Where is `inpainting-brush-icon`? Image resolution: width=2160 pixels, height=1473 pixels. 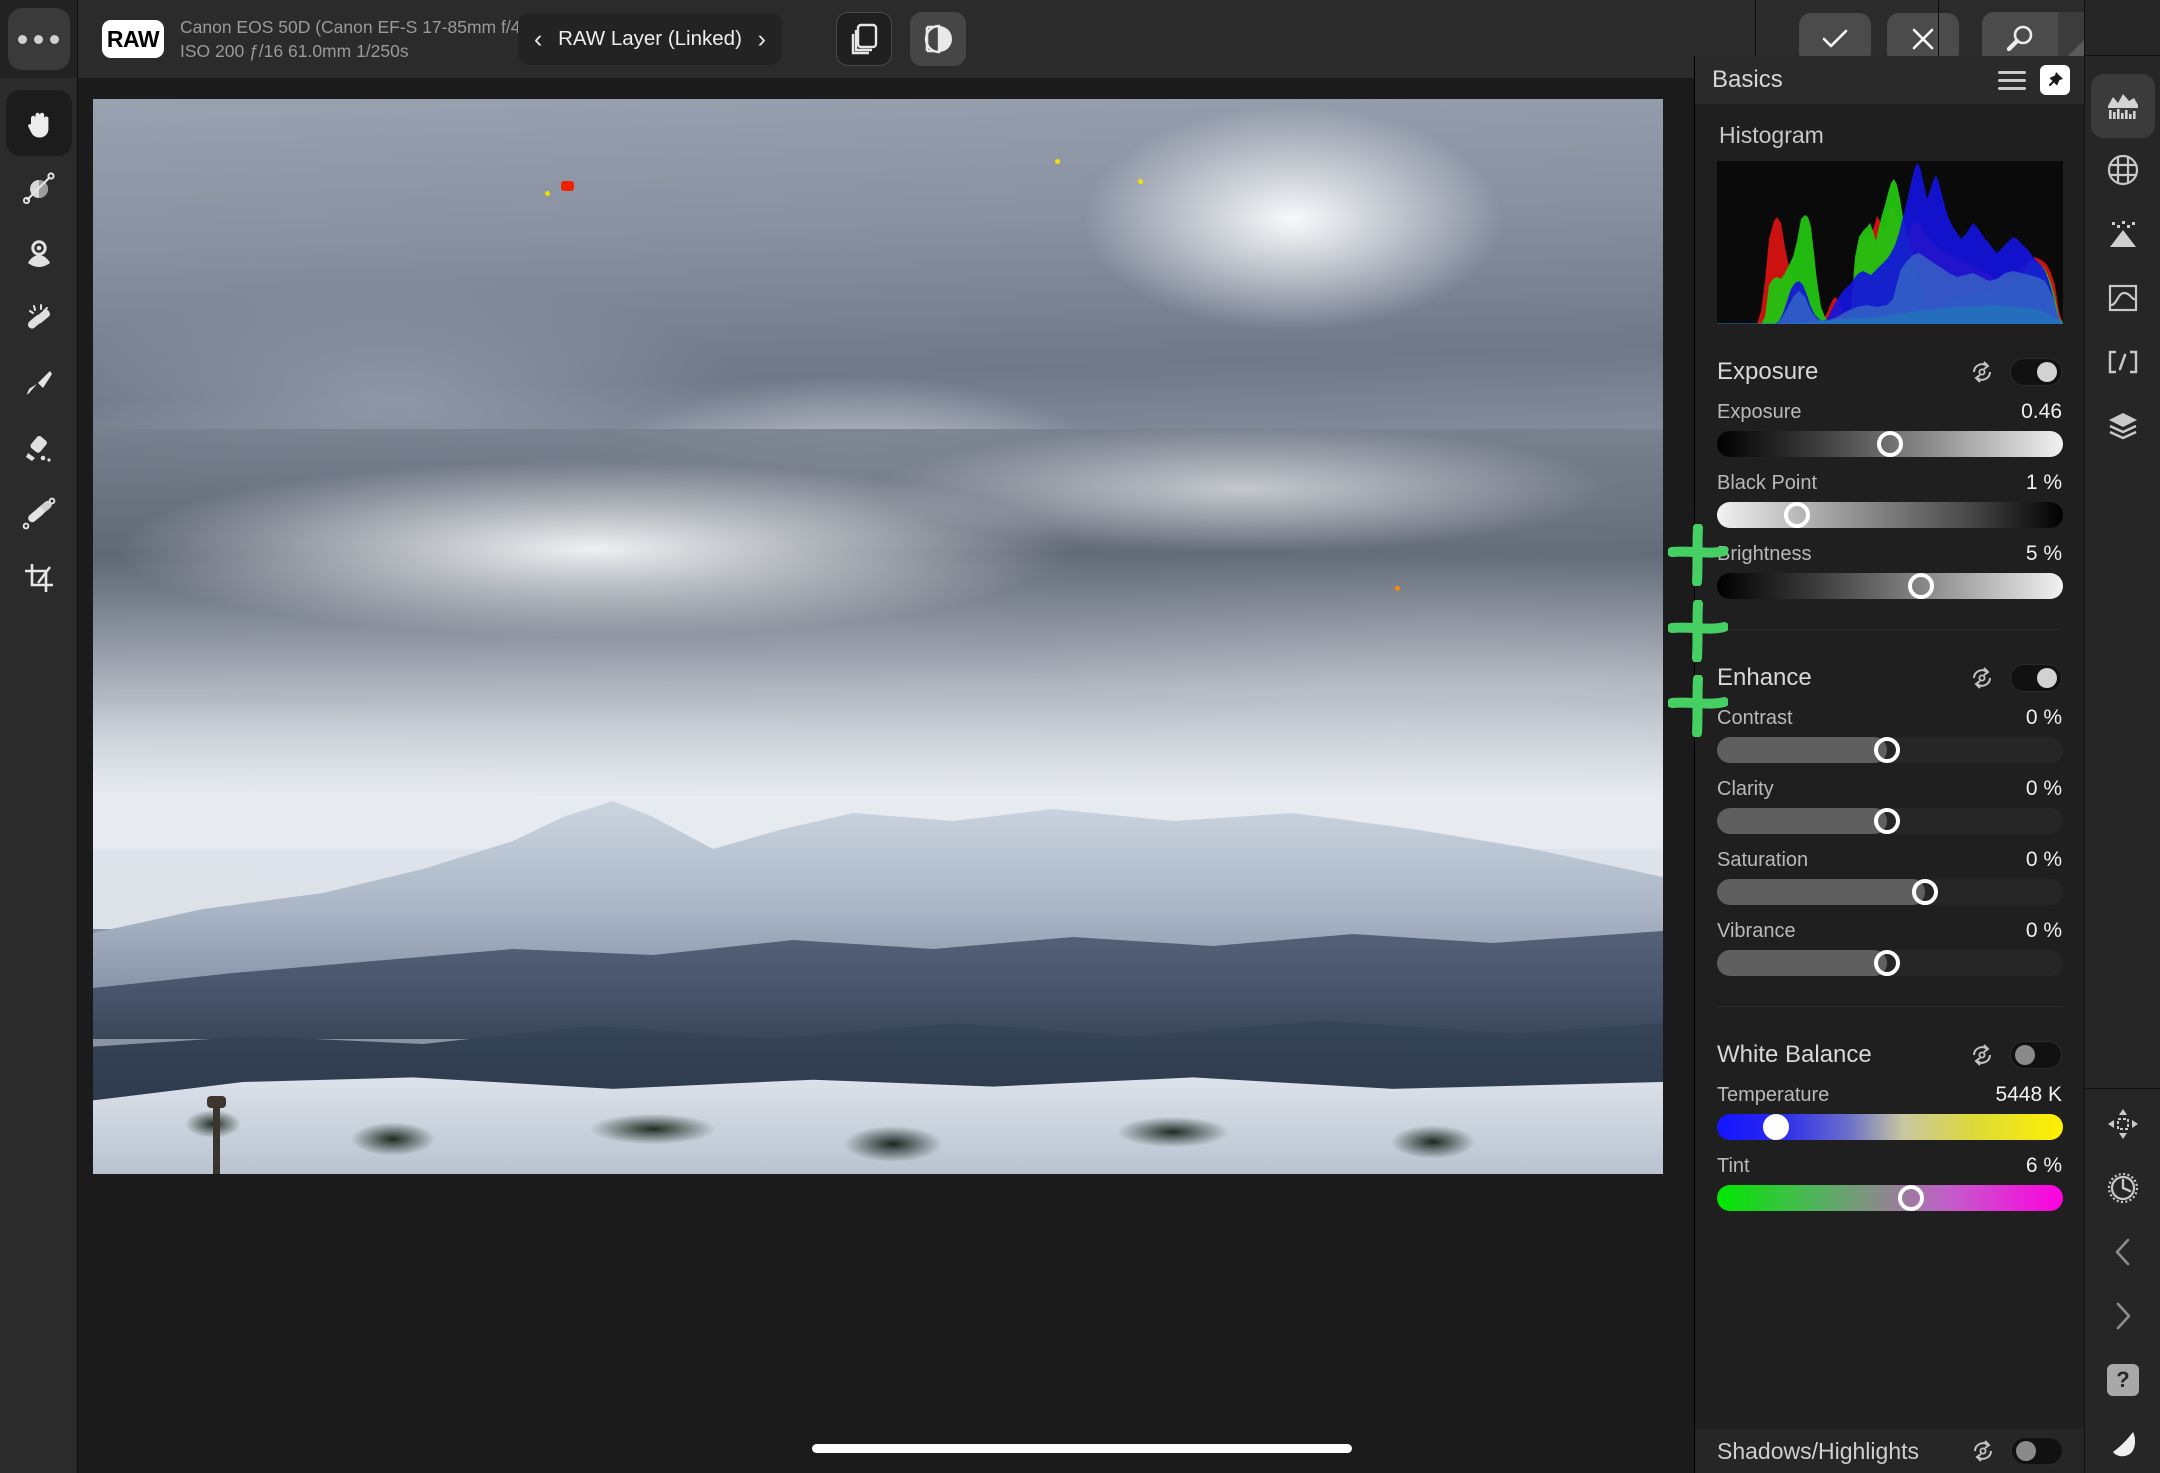
inpainting-brush-icon is located at coordinates (38, 316).